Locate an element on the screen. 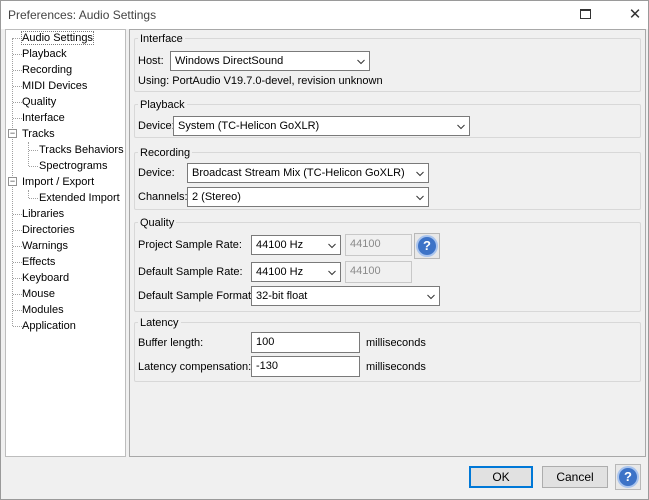 The width and height of the screenshot is (649, 500). default-rate-label: Default Sample Rate: is located at coordinates (190, 272).